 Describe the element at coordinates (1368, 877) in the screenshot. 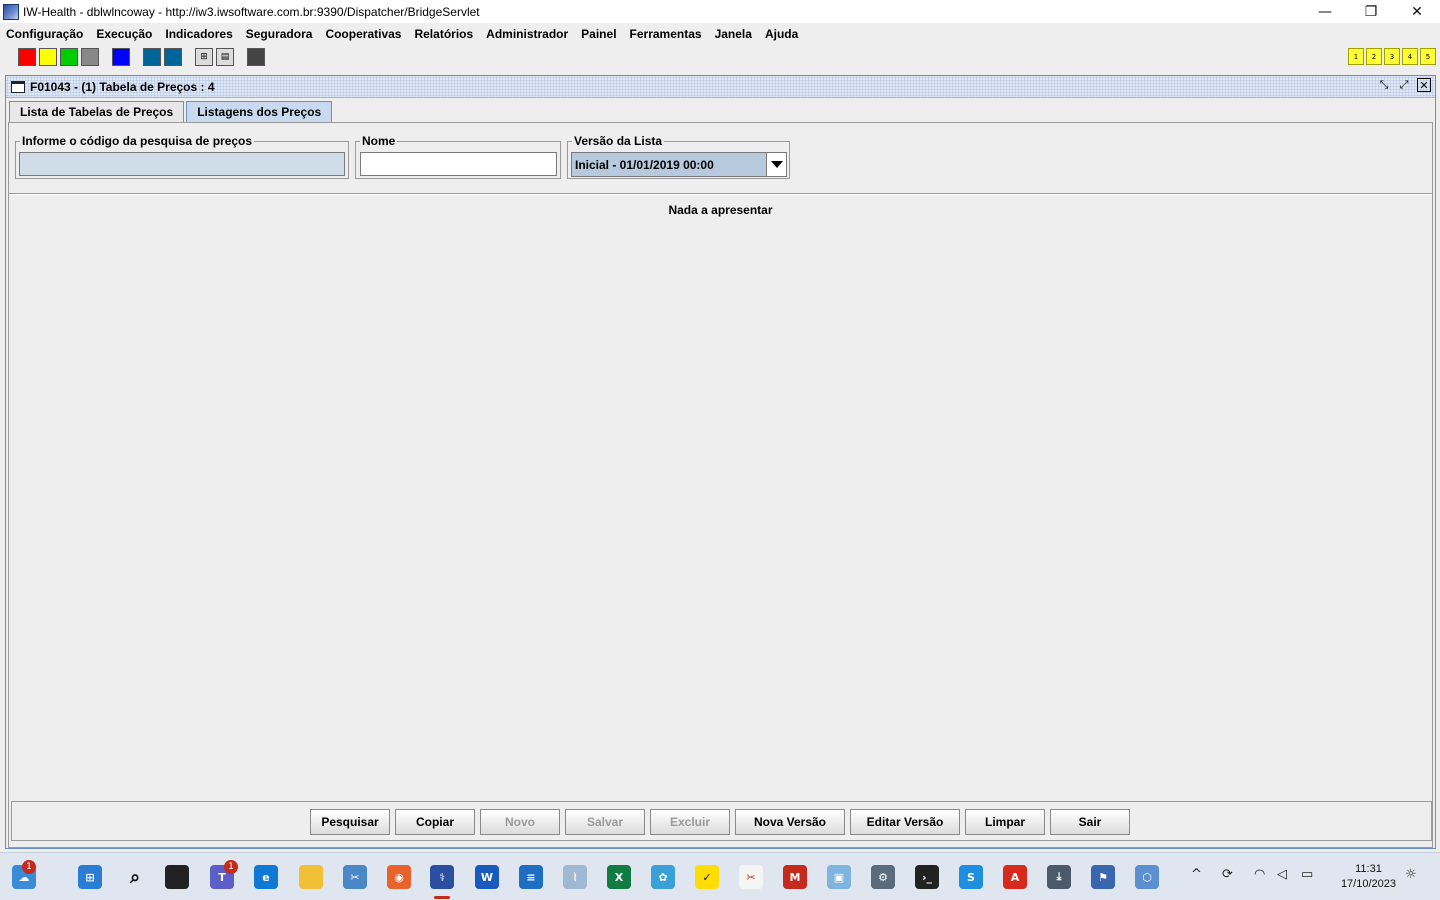

I see `clock: 11:31 17/10/2023` at that location.